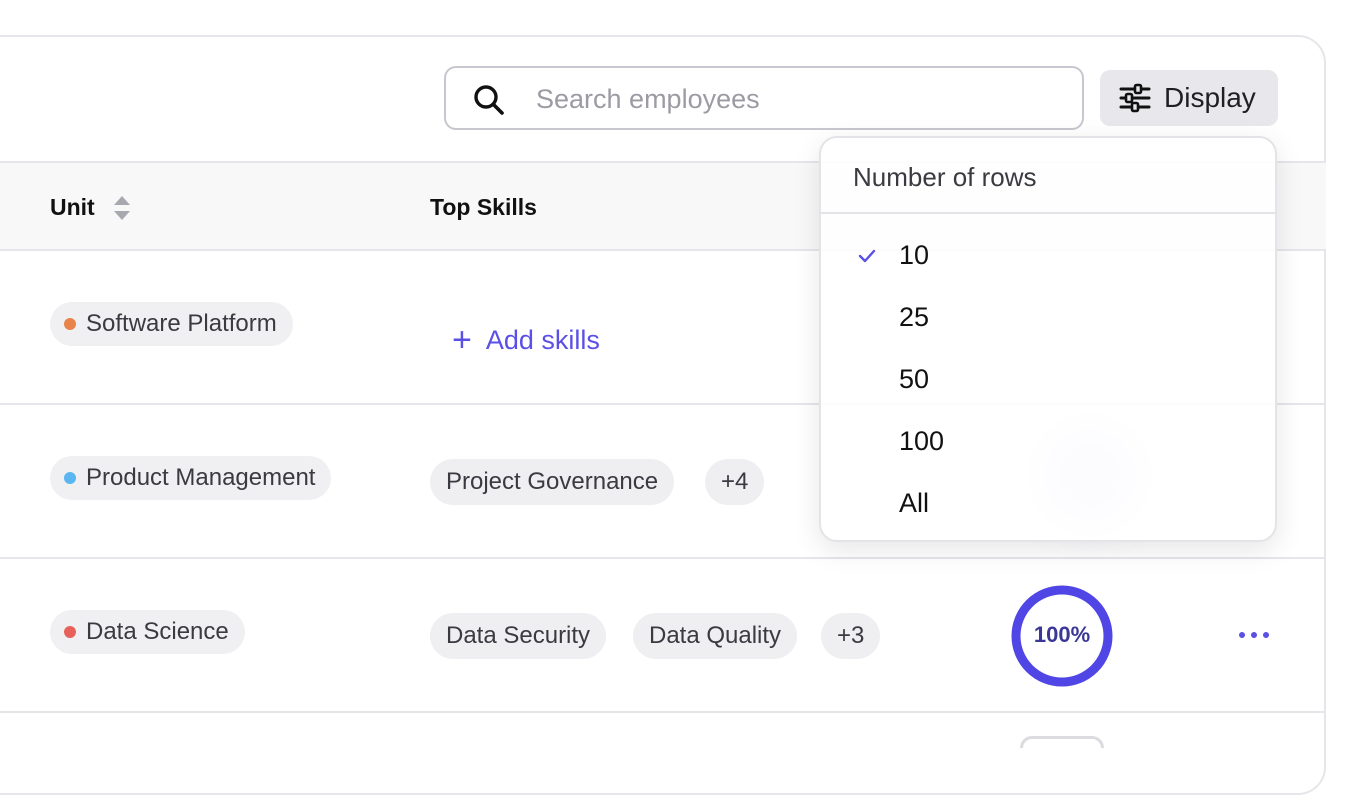 This screenshot has width=1368, height=795. I want to click on more-skills-badge: +4, so click(735, 482).